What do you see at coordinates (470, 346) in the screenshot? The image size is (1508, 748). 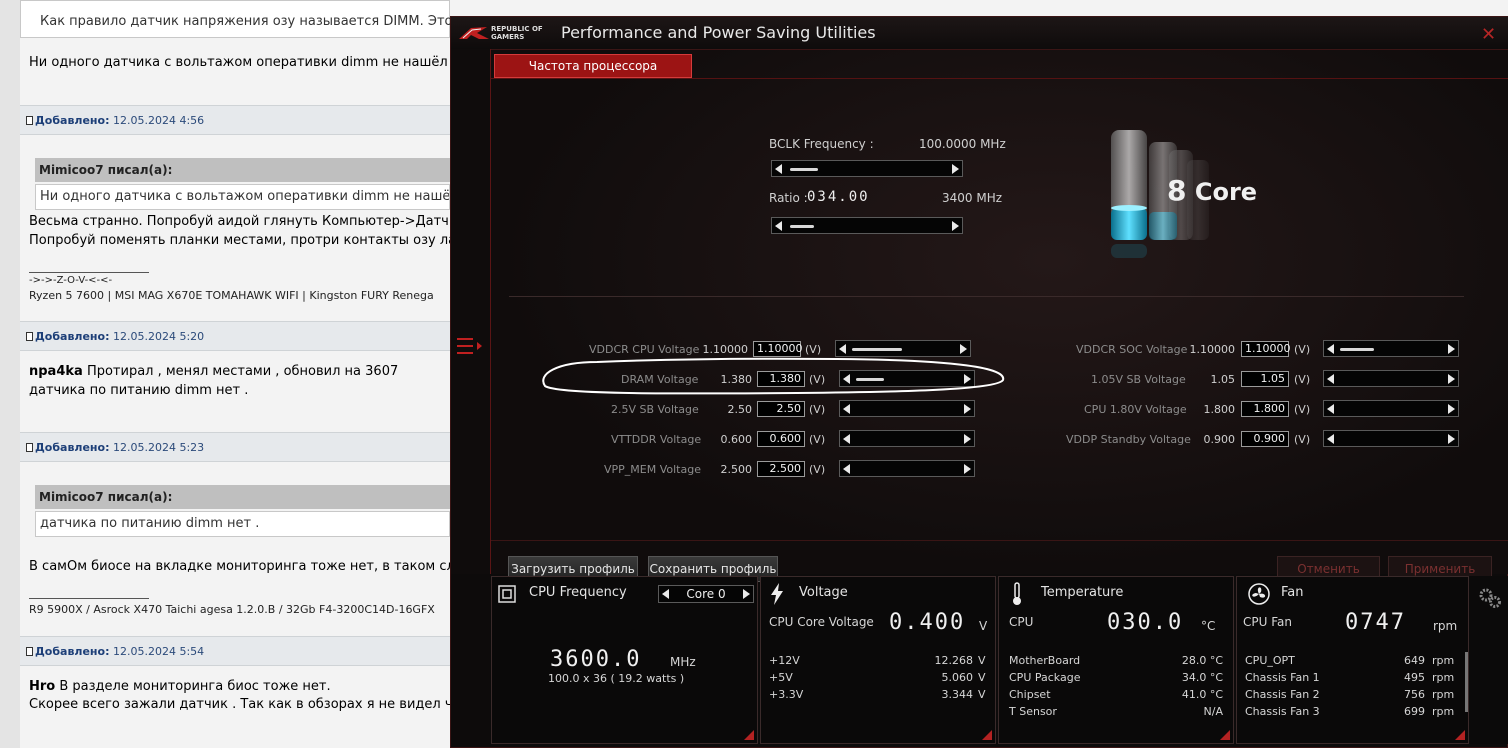 I see `menu-expand-icon` at bounding box center [470, 346].